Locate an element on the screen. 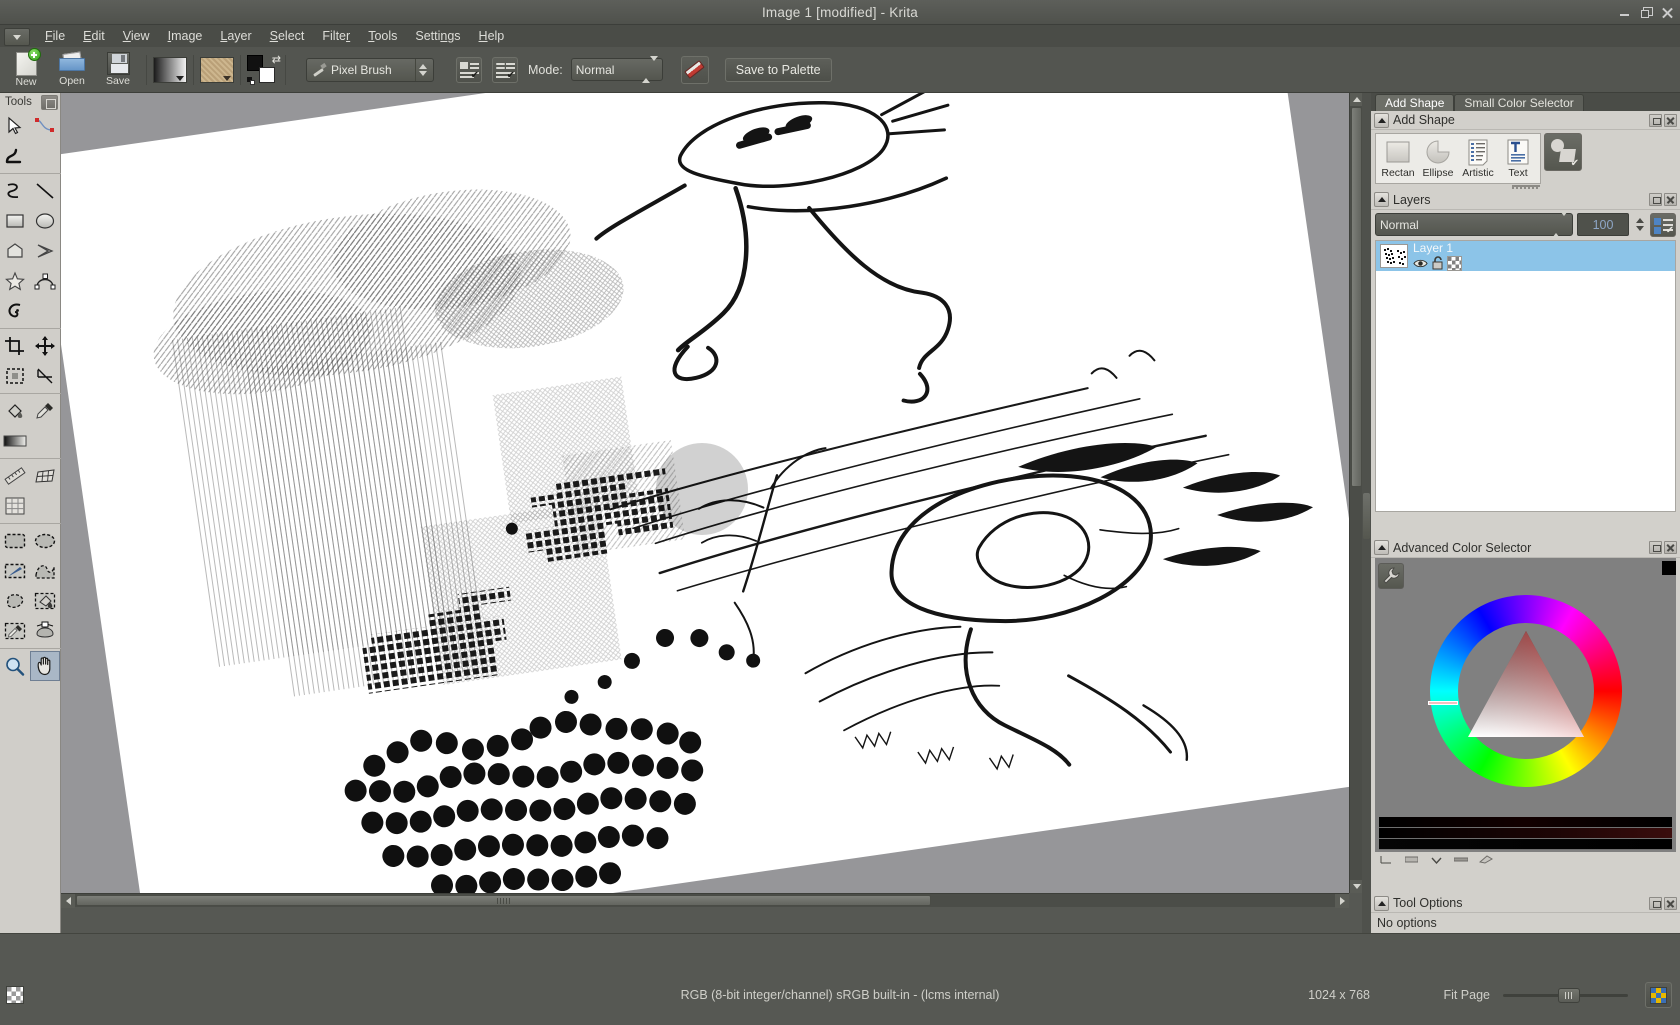 The image size is (1680, 1025). dock-splitter is located at coordinates (1366, 513).